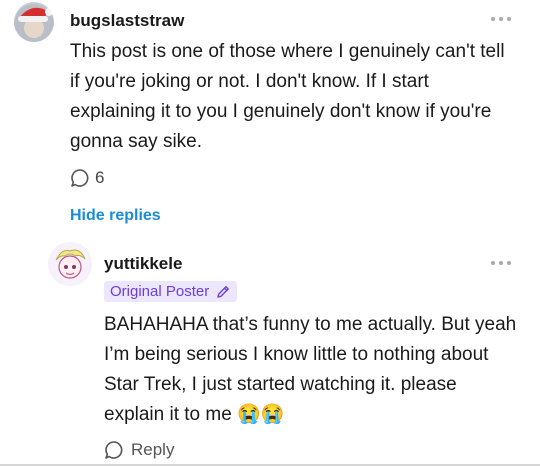 Image resolution: width=540 pixels, height=466 pixels. I want to click on more-options-button, so click(501, 19).